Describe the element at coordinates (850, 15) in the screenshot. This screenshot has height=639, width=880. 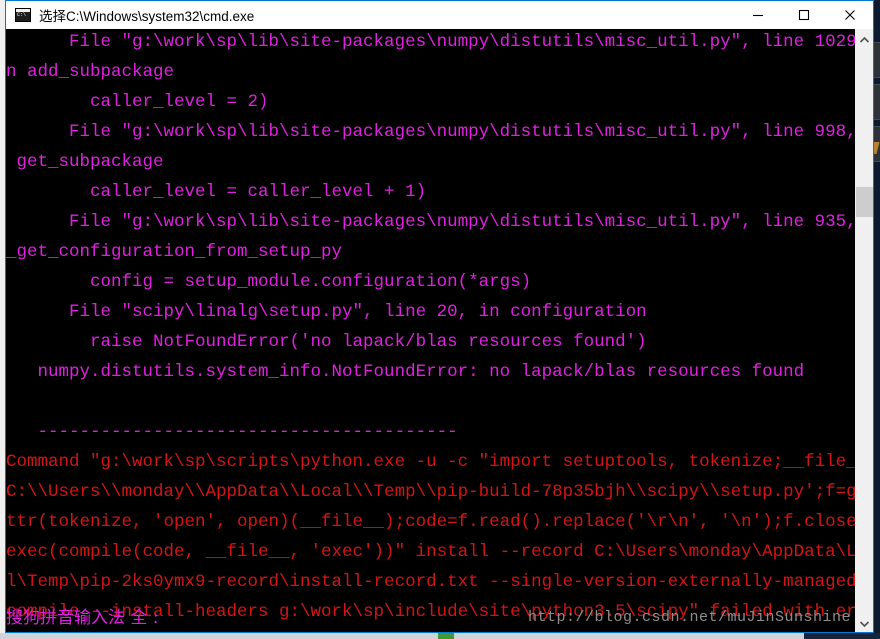
I see `close-button` at that location.